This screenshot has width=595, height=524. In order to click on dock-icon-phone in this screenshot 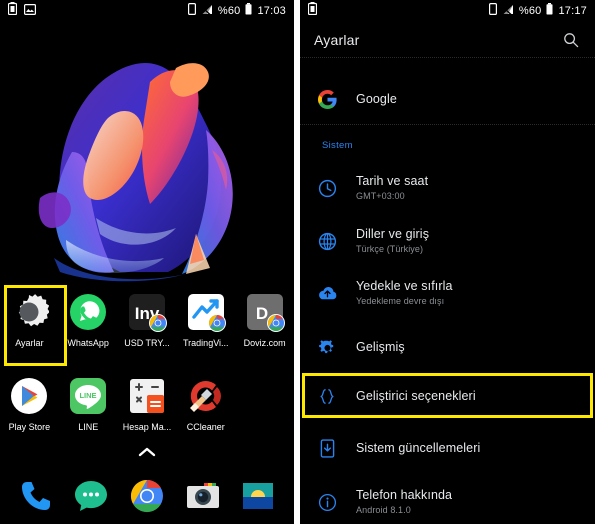, I will do `click(36, 493)`.